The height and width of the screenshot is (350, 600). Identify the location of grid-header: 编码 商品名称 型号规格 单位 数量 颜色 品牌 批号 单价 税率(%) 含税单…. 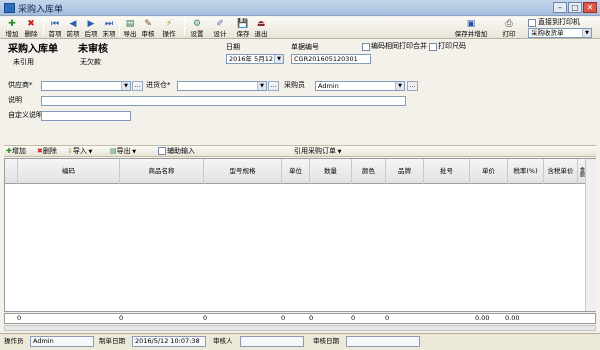
(295, 171).